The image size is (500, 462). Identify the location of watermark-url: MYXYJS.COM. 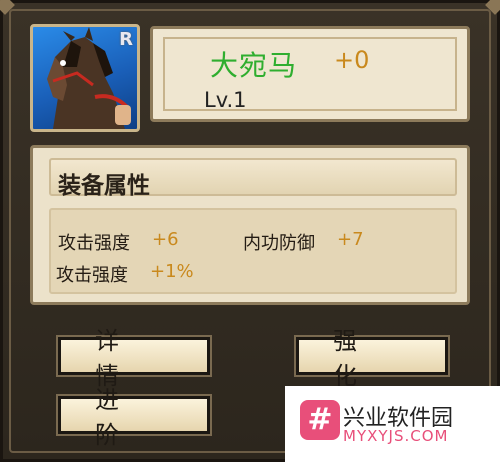
(396, 436).